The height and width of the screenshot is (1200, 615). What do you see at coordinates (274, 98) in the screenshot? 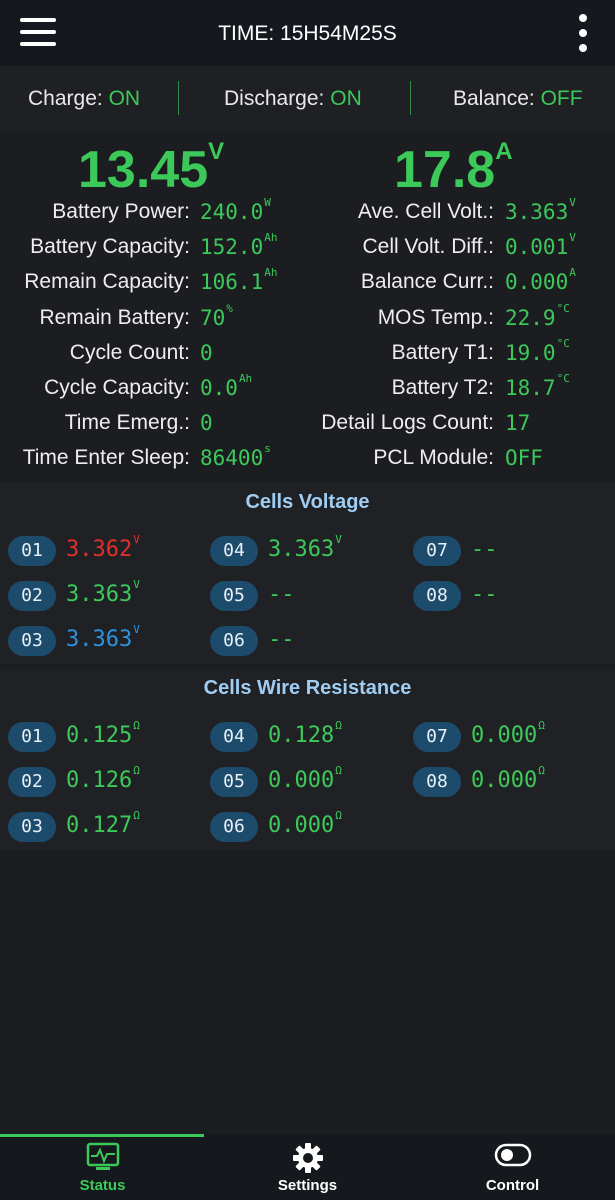
I see `discharge-label: Discharge:` at bounding box center [274, 98].